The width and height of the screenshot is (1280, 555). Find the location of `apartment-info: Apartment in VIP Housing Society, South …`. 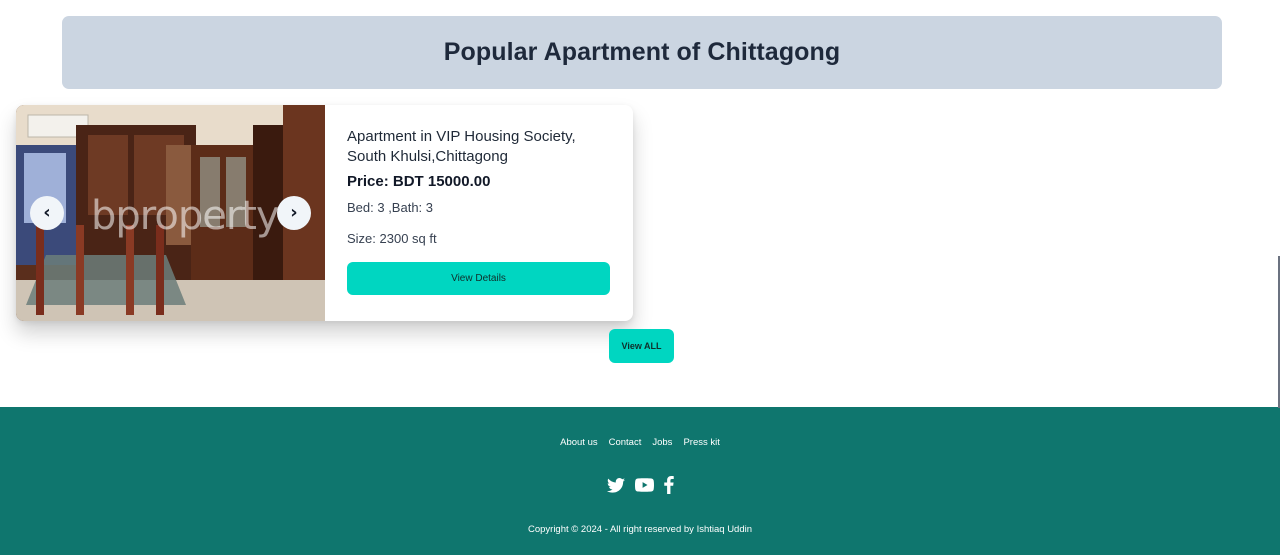

apartment-info: Apartment in VIP Housing Society, South … is located at coordinates (479, 213).